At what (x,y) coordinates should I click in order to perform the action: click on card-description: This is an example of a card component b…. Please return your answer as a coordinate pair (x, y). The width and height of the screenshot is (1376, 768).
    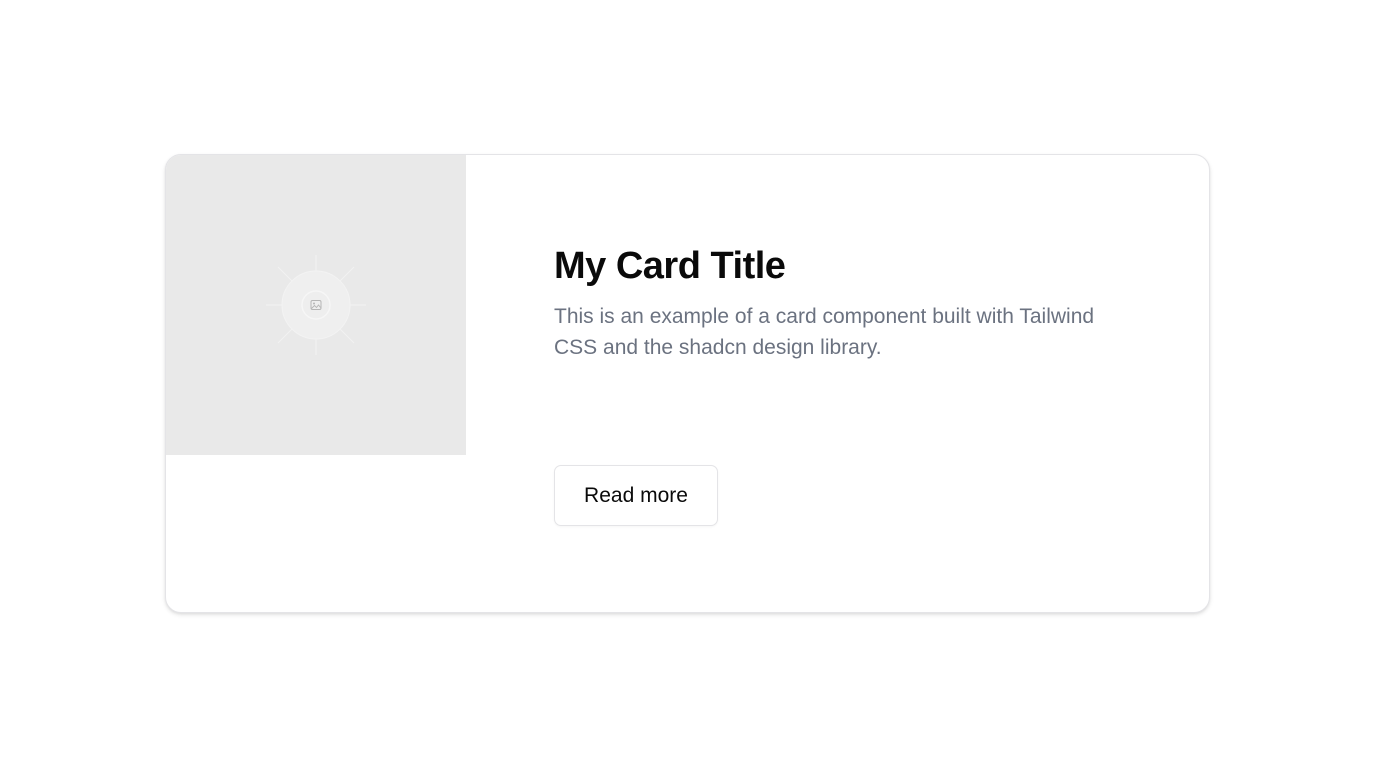
    Looking at the image, I should click on (824, 332).